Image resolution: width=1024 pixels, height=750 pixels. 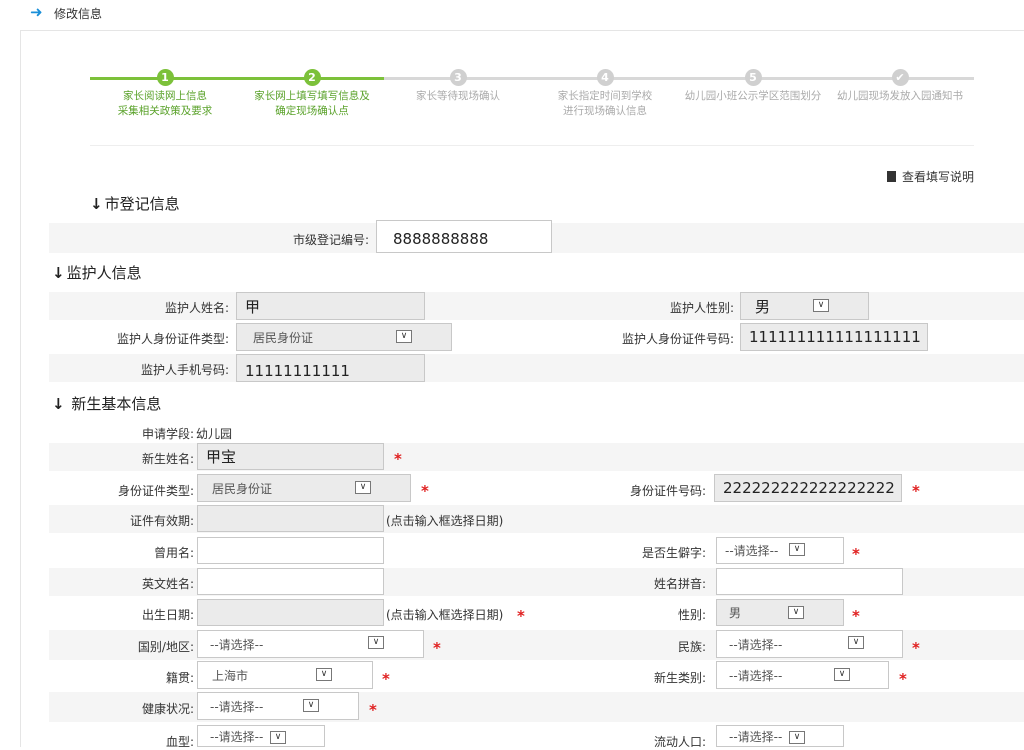 I want to click on pinyin-label: 姓名拼音:, so click(x=679, y=584).